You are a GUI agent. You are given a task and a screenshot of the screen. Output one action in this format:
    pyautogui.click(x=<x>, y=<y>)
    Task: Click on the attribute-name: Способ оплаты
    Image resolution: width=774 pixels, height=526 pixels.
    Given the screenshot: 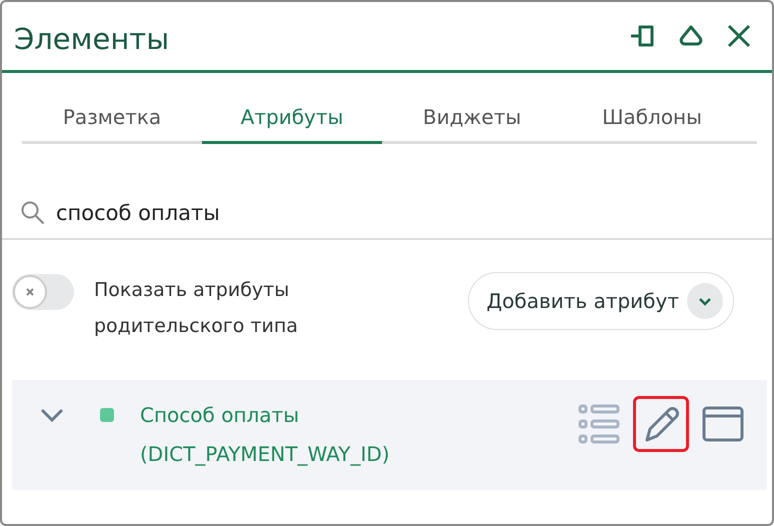 What is the action you would take?
    pyautogui.click(x=220, y=415)
    